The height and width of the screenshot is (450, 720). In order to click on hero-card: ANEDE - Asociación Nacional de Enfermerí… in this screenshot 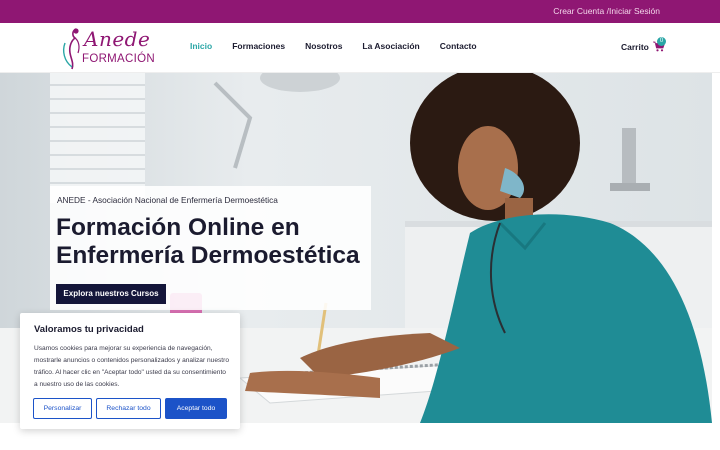, I will do `click(210, 248)`.